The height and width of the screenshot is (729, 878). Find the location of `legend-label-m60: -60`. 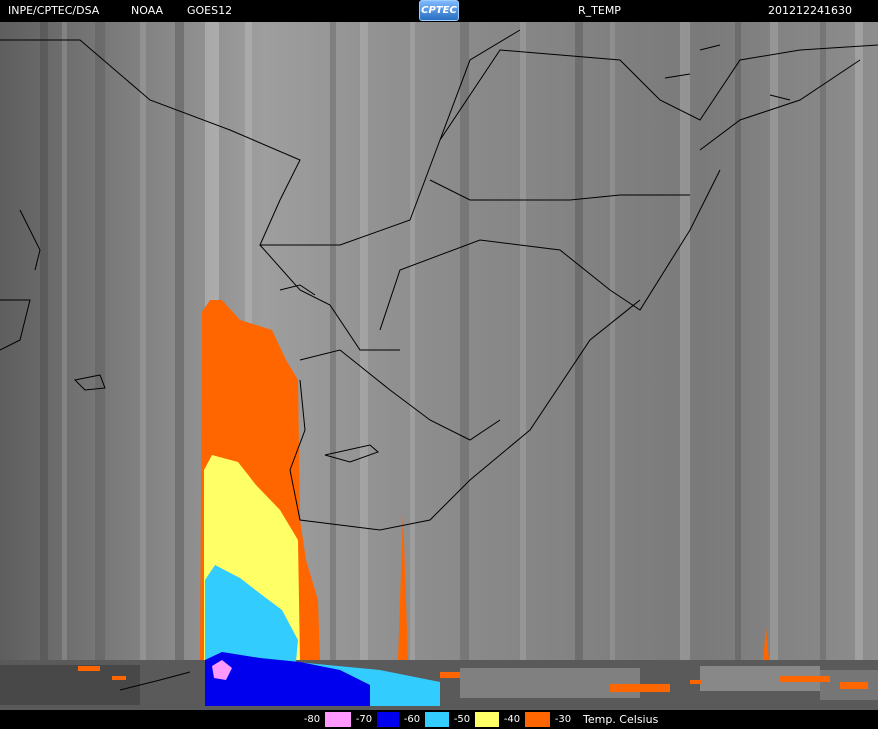

legend-label-m60: -60 is located at coordinates (412, 719).